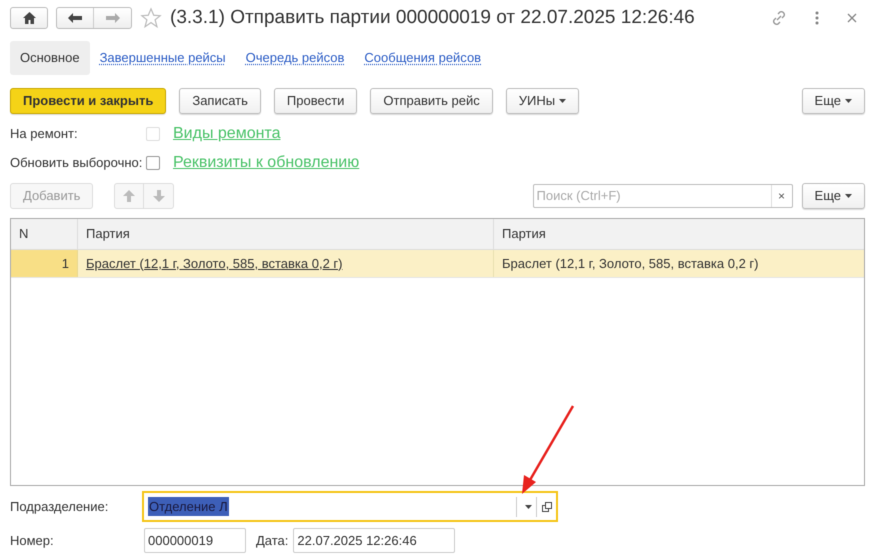 Image resolution: width=875 pixels, height=558 pixels. Describe the element at coordinates (817, 18) in the screenshot. I see `more-icon` at that location.